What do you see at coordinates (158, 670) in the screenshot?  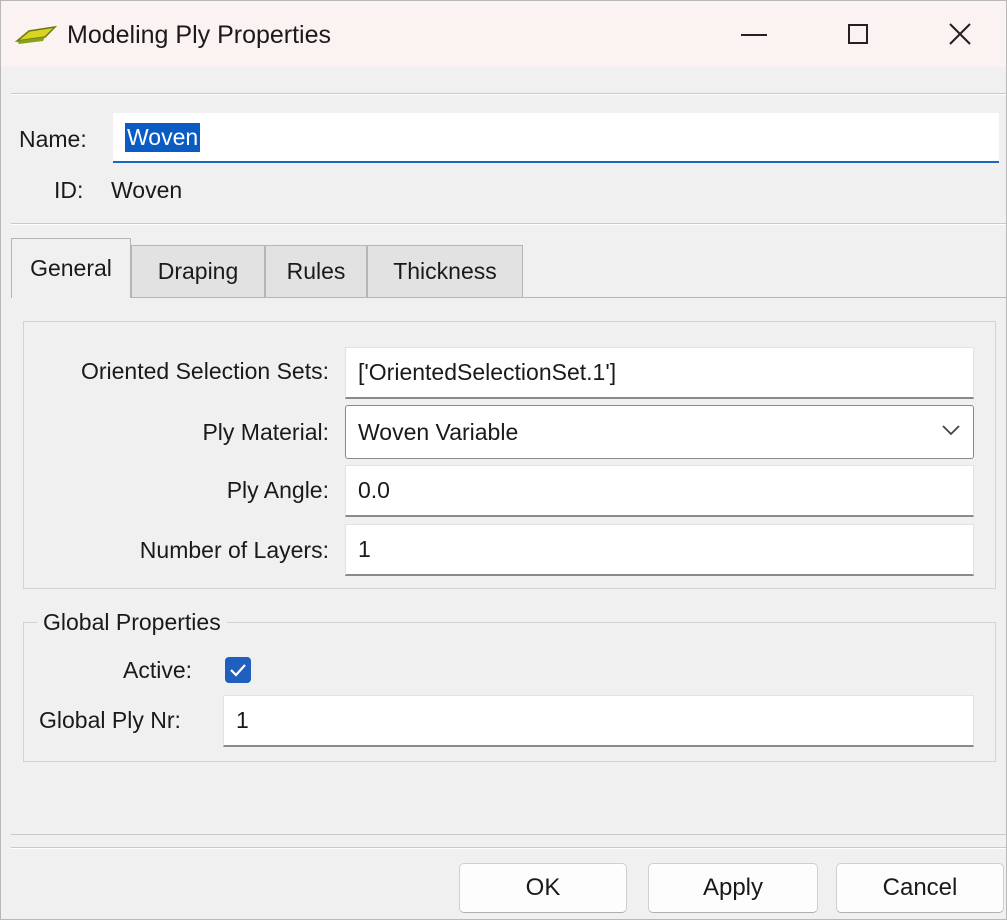 I see `active-label: Active:` at bounding box center [158, 670].